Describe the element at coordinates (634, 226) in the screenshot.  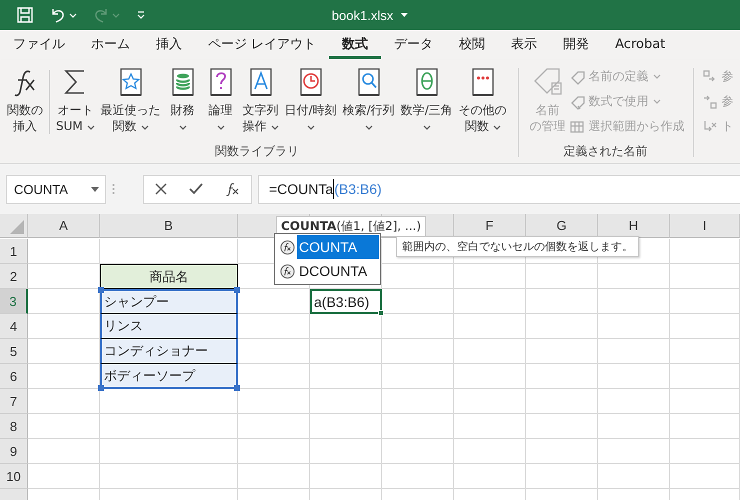
I see `column-header: H` at that location.